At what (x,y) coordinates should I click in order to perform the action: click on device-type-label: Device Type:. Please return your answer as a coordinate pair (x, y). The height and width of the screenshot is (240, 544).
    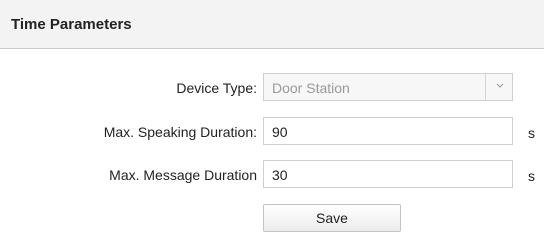
    Looking at the image, I should click on (216, 88).